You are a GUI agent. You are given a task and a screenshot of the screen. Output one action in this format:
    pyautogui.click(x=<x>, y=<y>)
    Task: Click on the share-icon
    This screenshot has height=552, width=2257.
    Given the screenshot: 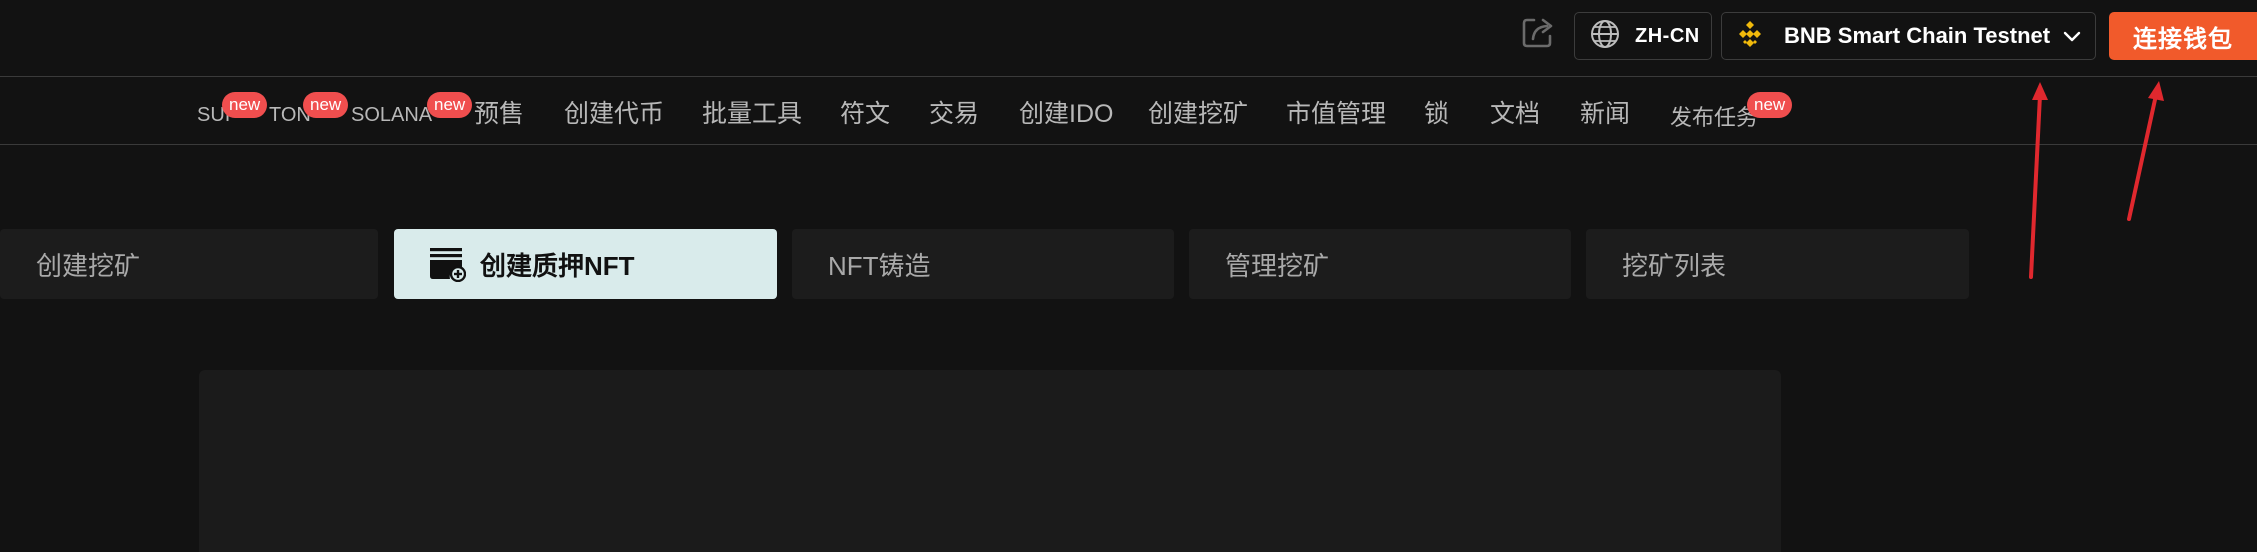 What is the action you would take?
    pyautogui.click(x=1538, y=34)
    